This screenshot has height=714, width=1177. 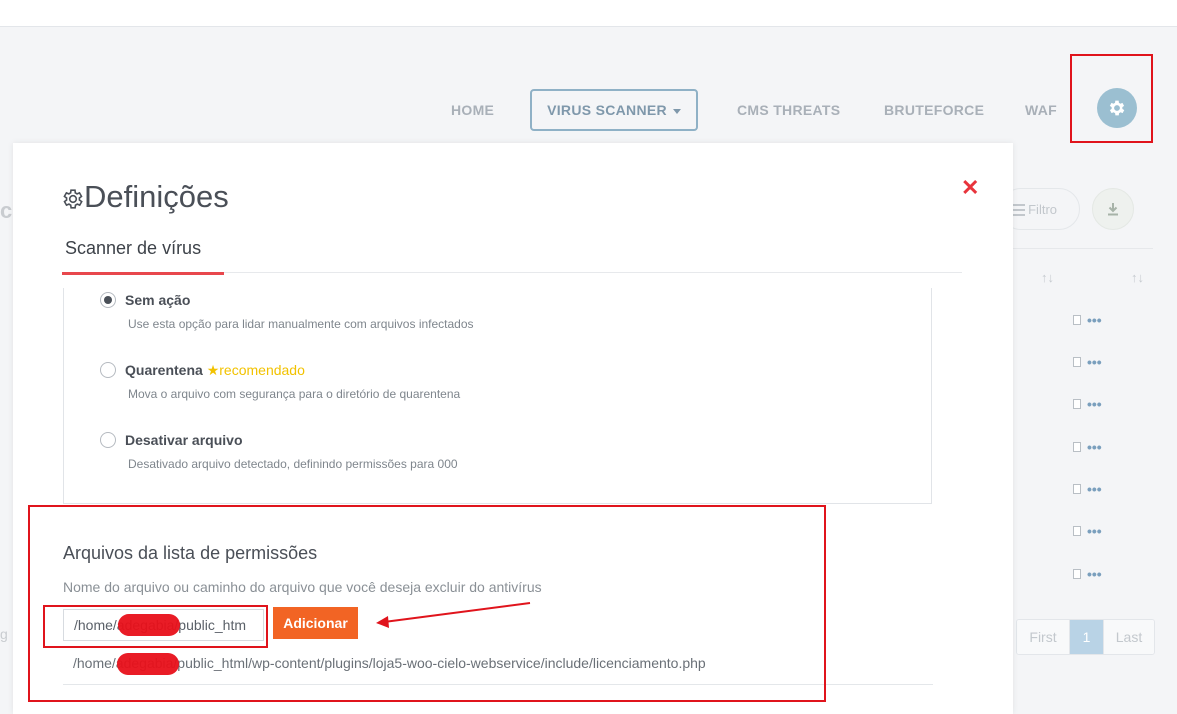 I want to click on download-button, so click(x=1113, y=209).